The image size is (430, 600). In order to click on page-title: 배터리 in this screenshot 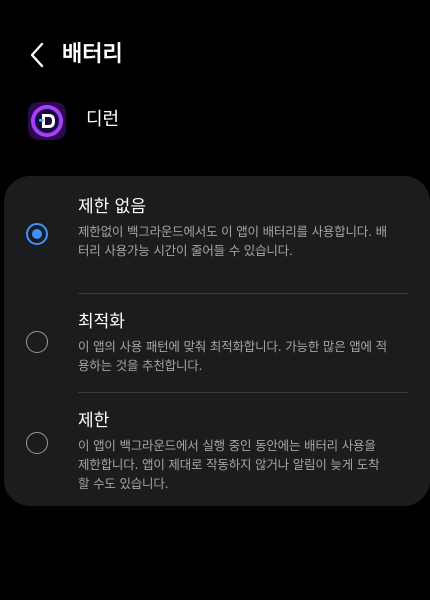, I will do `click(92, 54)`.